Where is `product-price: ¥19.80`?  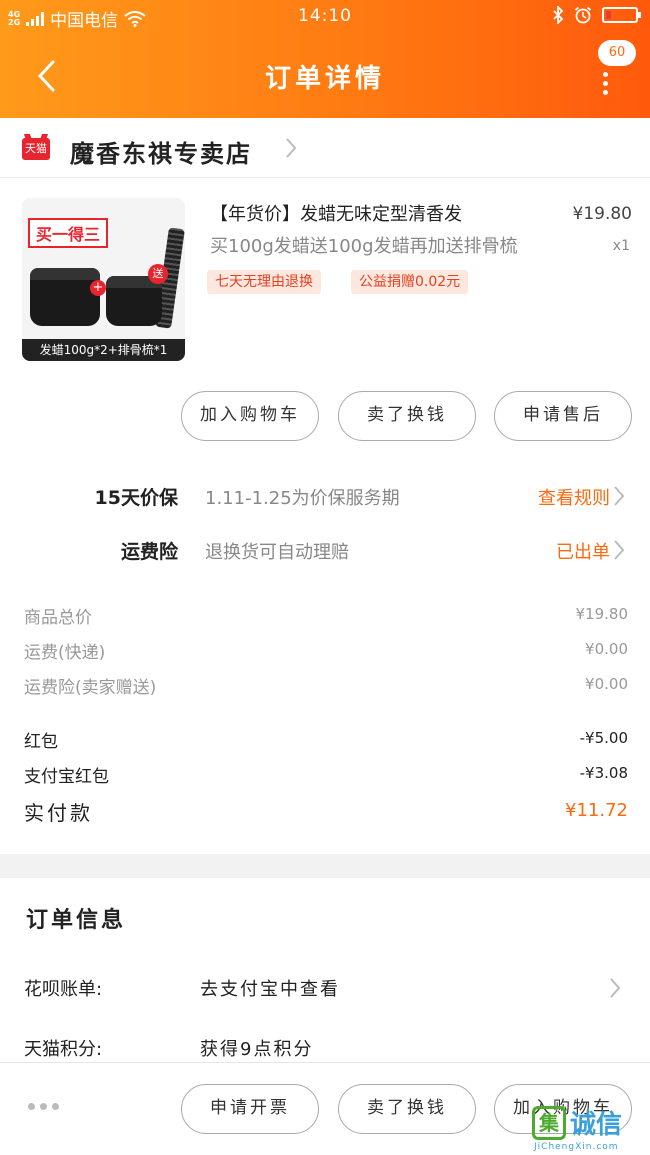 product-price: ¥19.80 is located at coordinates (602, 214).